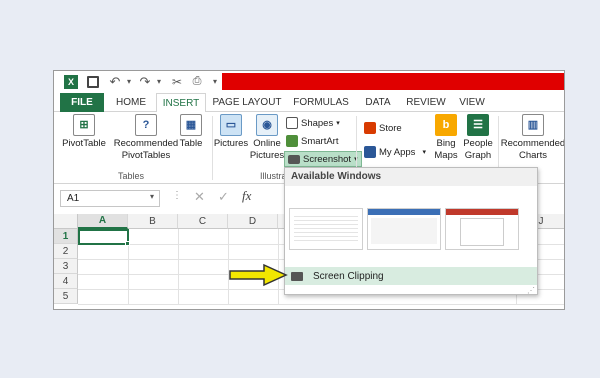  What do you see at coordinates (131, 176) in the screenshot?
I see `tables-group-label: Tables` at bounding box center [131, 176].